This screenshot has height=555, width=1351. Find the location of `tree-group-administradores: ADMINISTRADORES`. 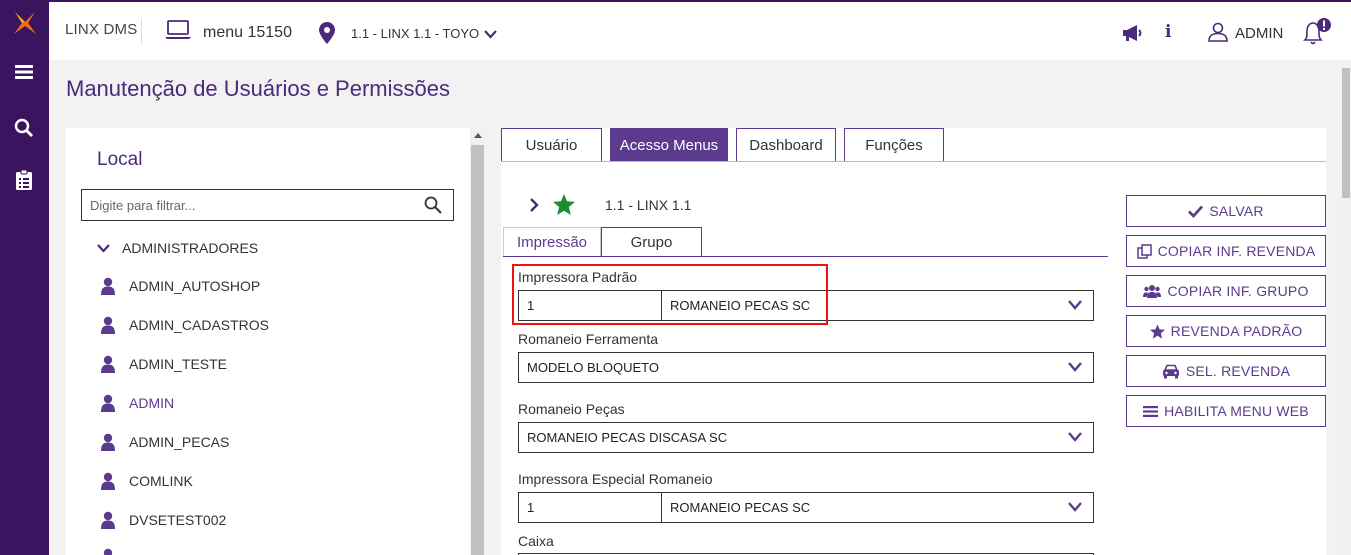

tree-group-administradores: ADMINISTRADORES is located at coordinates (177, 248).